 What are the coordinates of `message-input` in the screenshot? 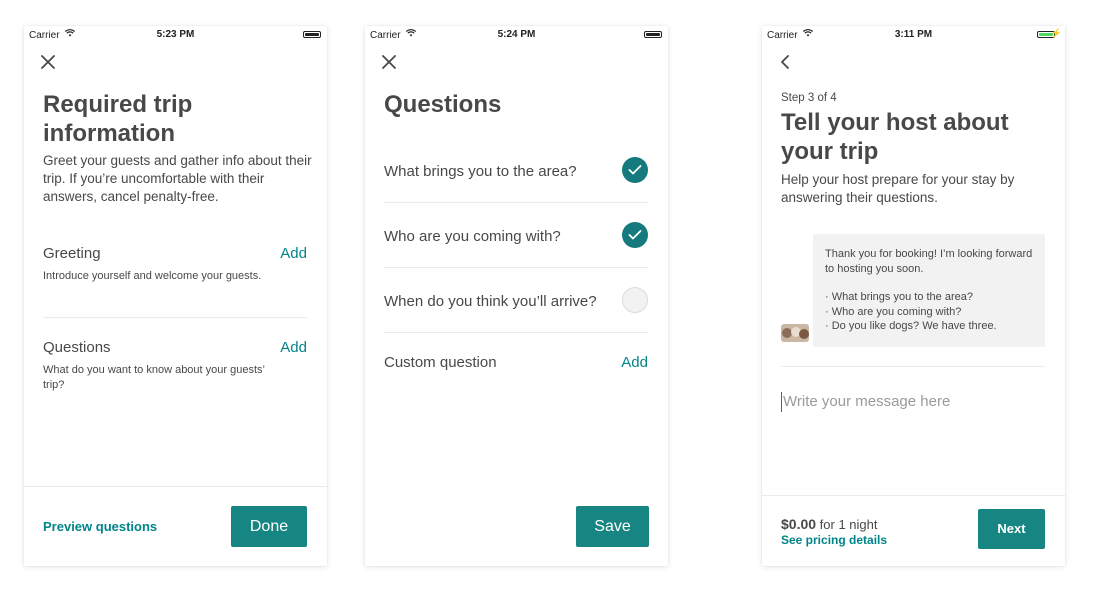 It's located at (912, 401).